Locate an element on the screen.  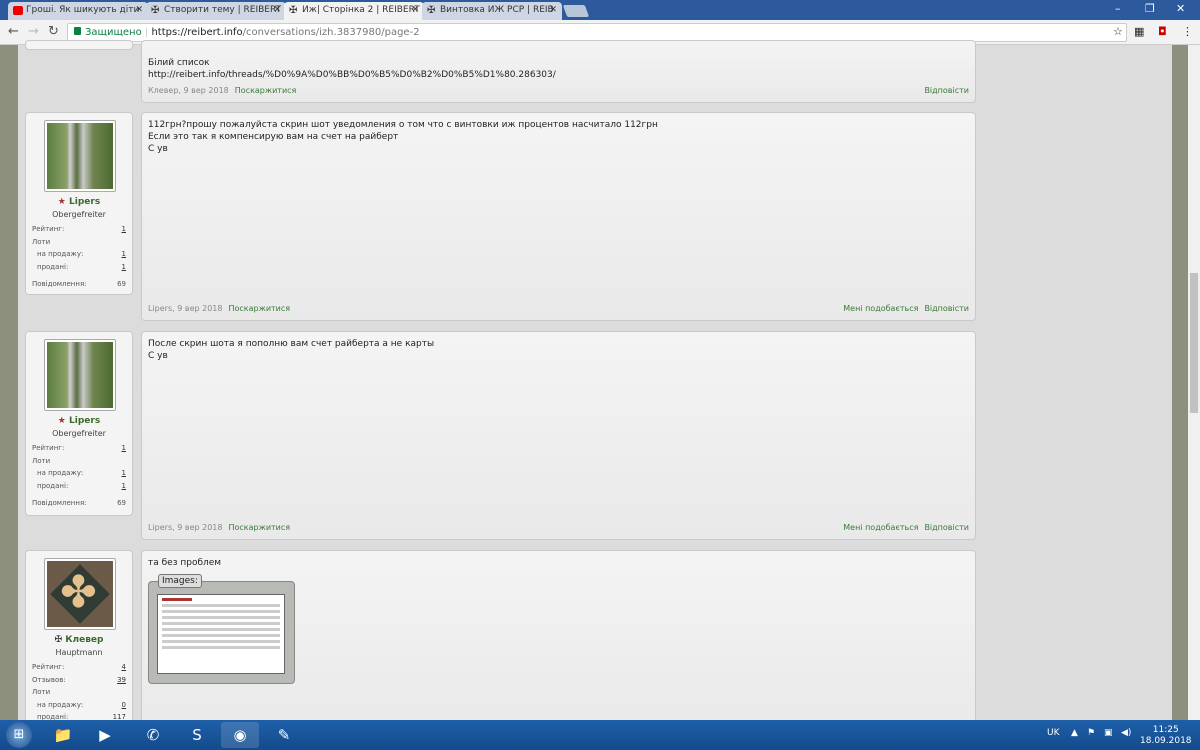
username-link: Клевер is located at coordinates (84, 640).